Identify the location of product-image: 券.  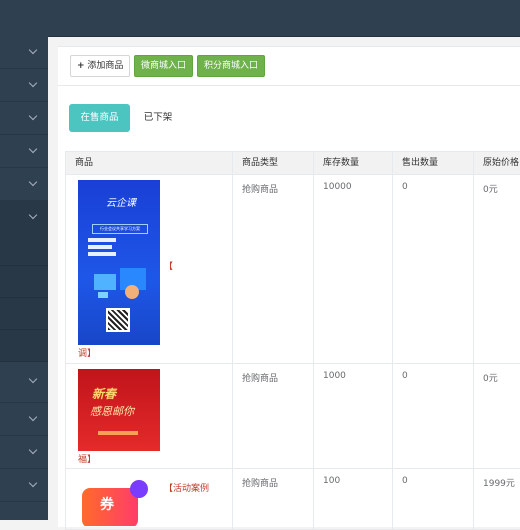
(119, 500).